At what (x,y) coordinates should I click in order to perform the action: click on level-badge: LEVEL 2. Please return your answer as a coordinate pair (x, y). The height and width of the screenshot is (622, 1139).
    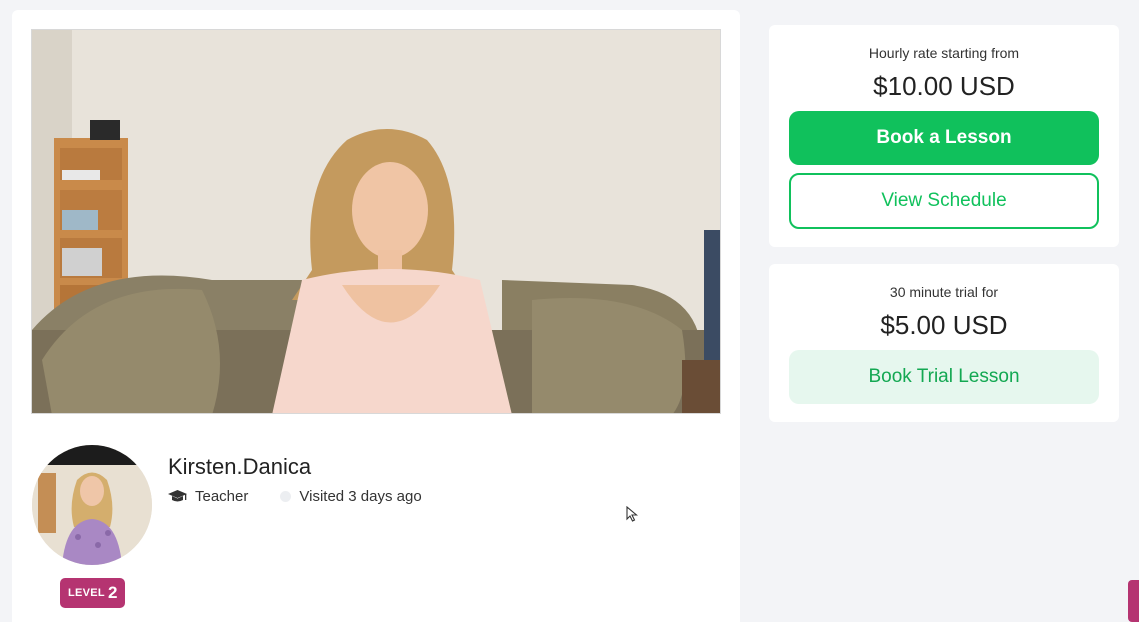
    Looking at the image, I should click on (93, 593).